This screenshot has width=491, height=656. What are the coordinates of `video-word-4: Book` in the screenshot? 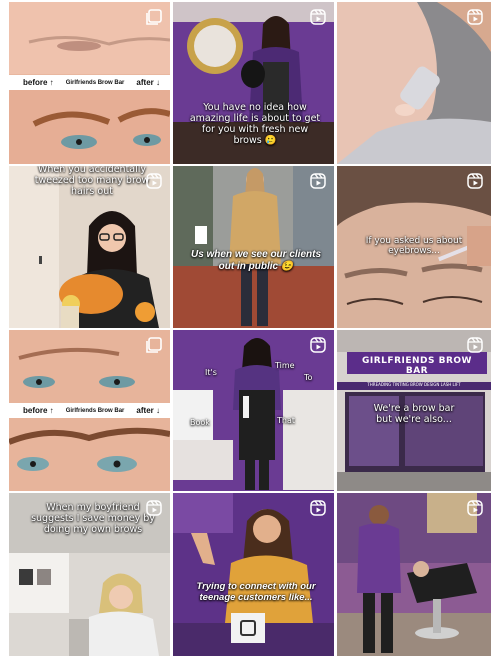 It's located at (200, 422).